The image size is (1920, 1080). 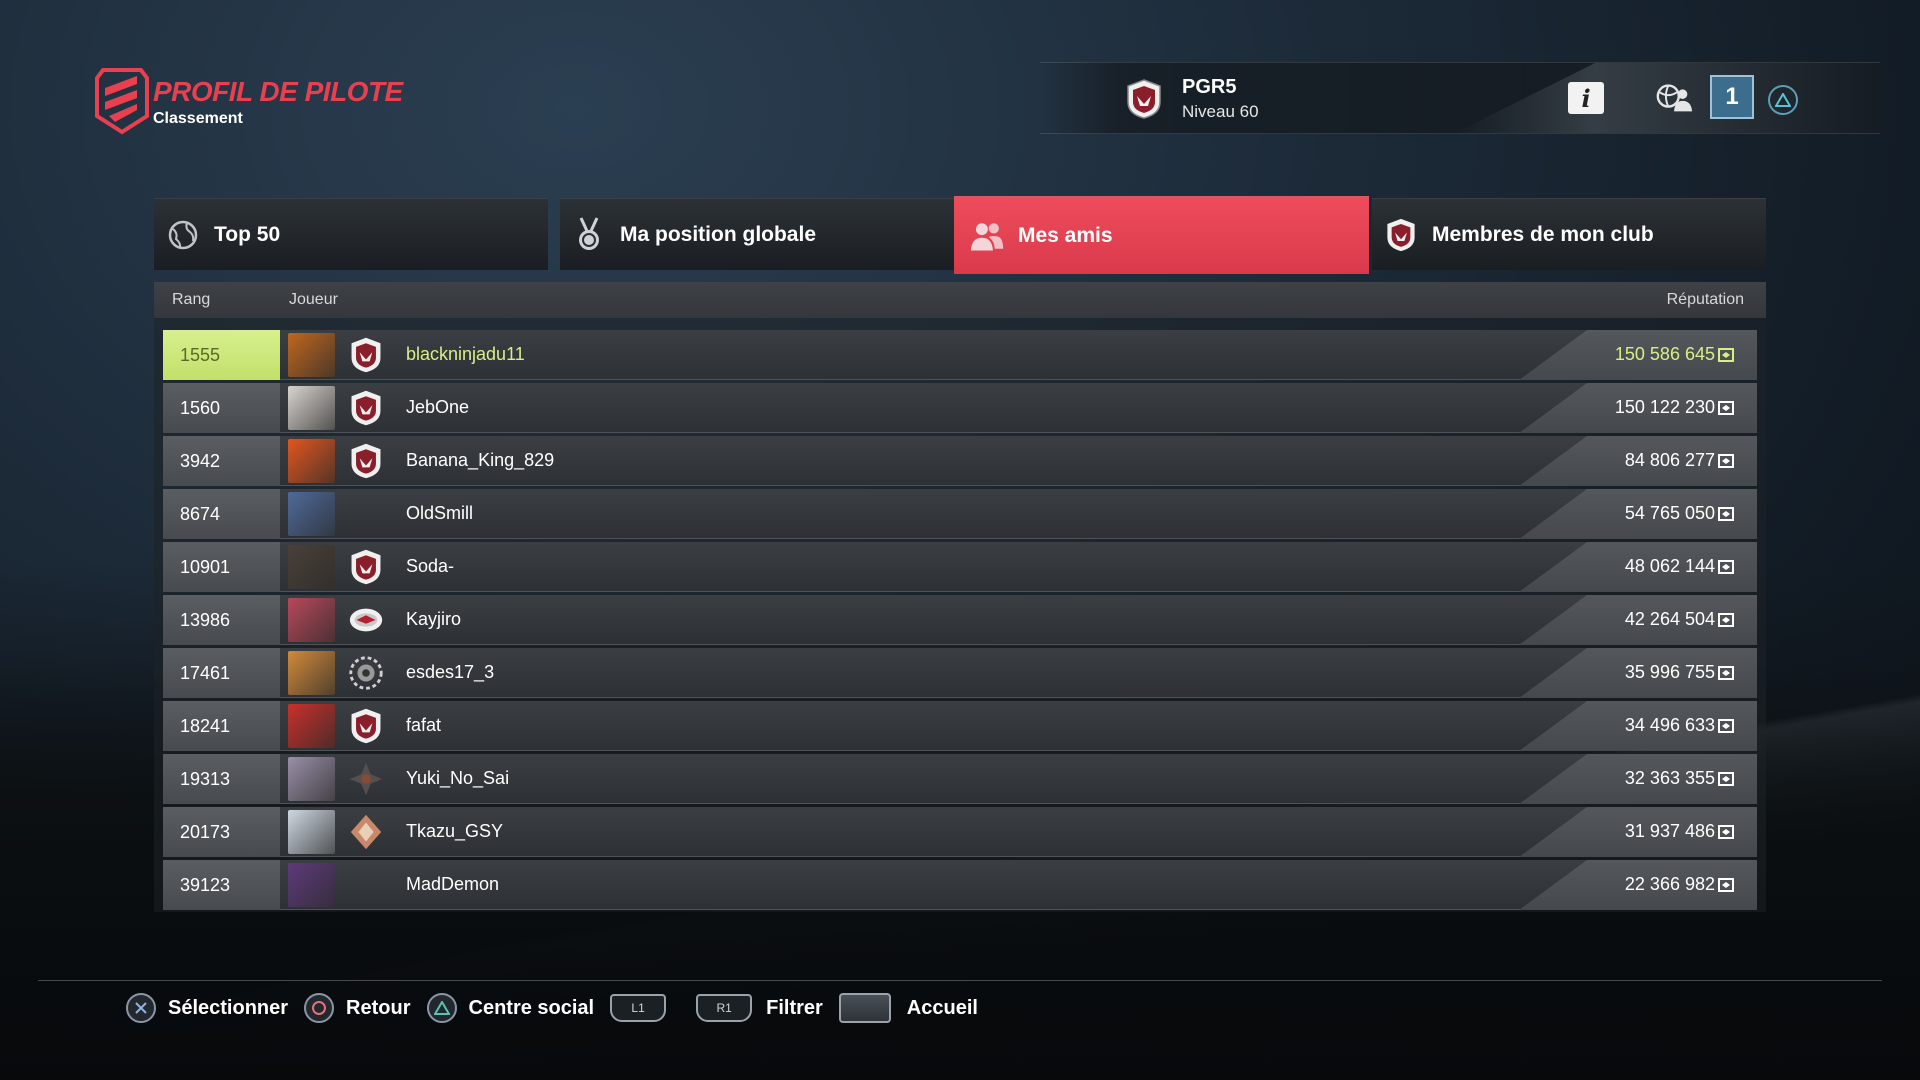 What do you see at coordinates (455, 831) in the screenshot?
I see `player-name: Tkazu_GSY` at bounding box center [455, 831].